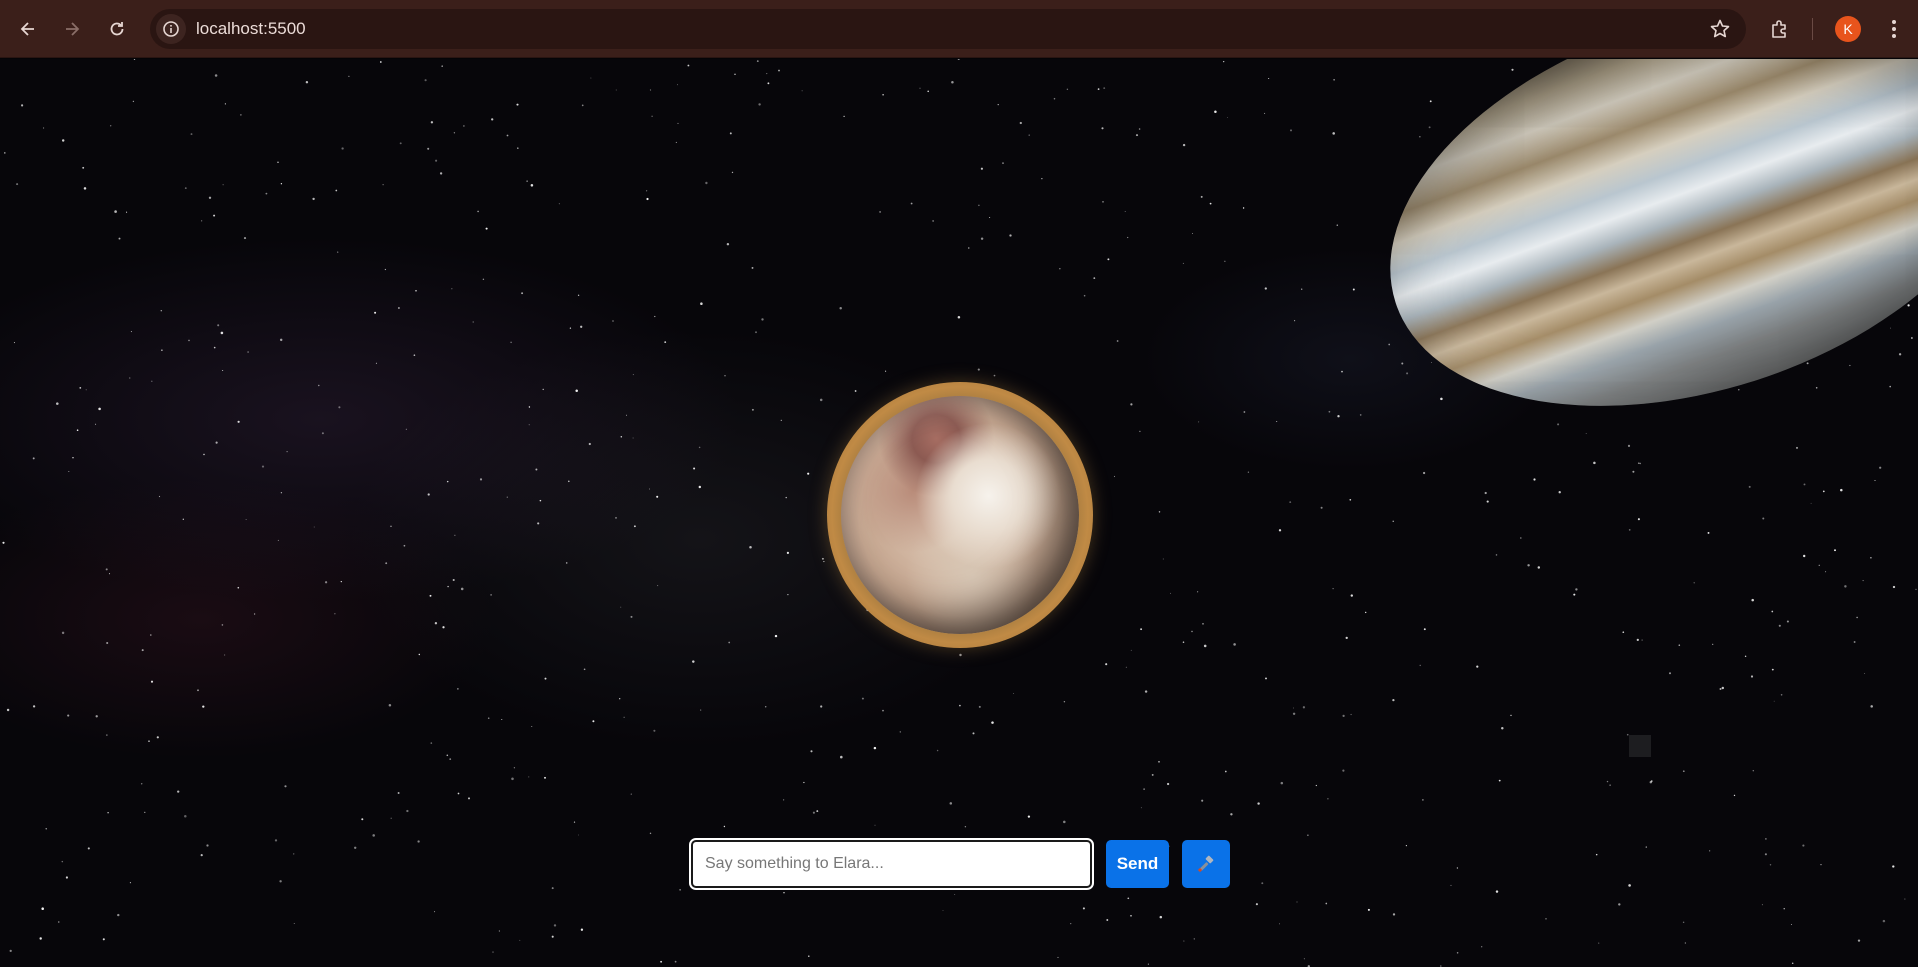  What do you see at coordinates (891, 864) in the screenshot?
I see `chat-input` at bounding box center [891, 864].